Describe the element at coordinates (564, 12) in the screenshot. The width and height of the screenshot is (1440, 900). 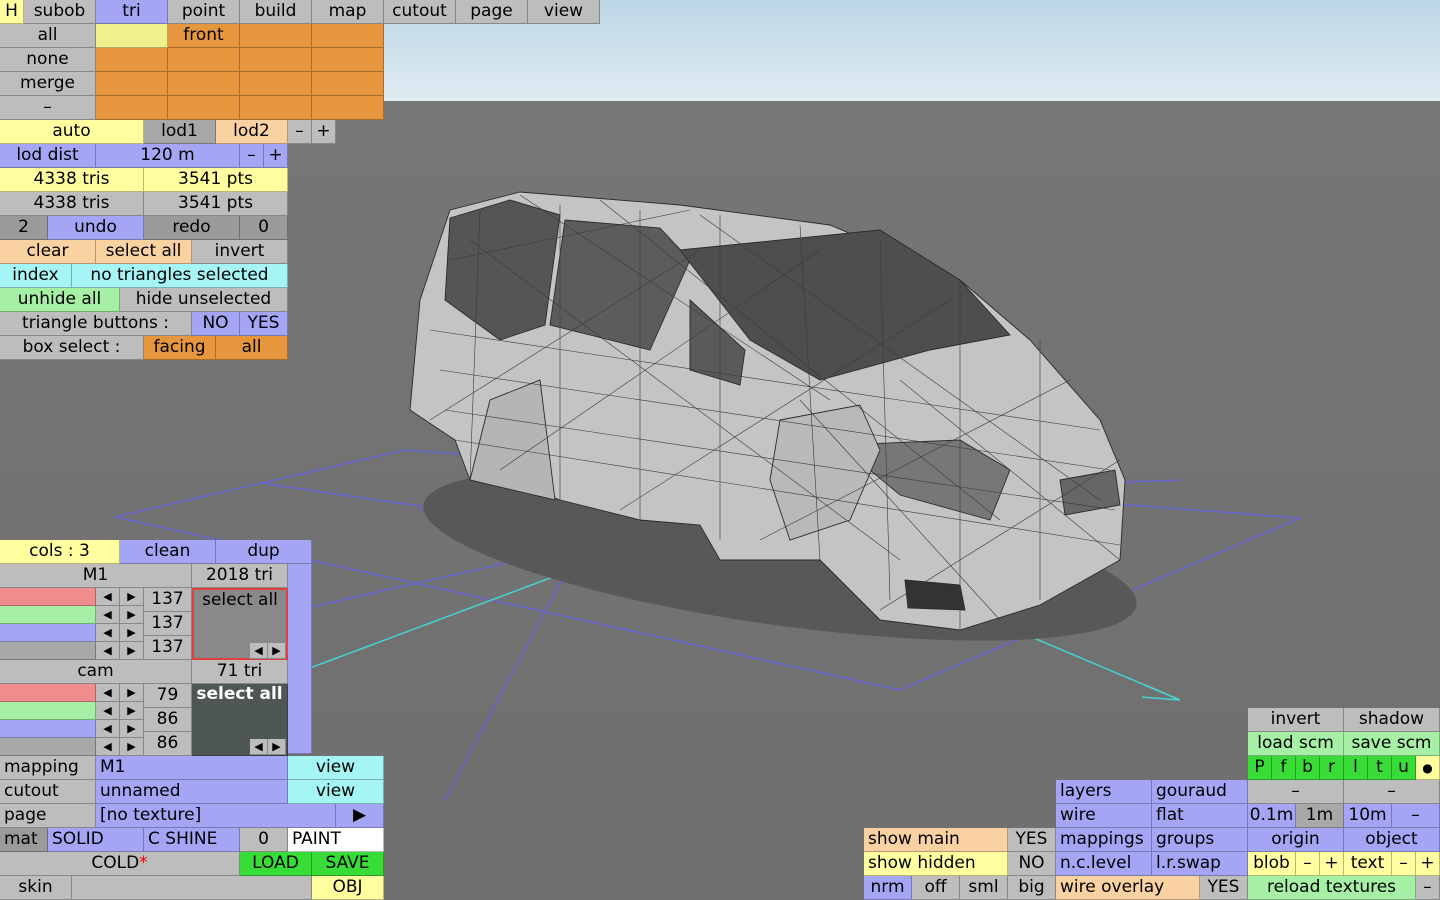
I see `tab-view: view` at that location.